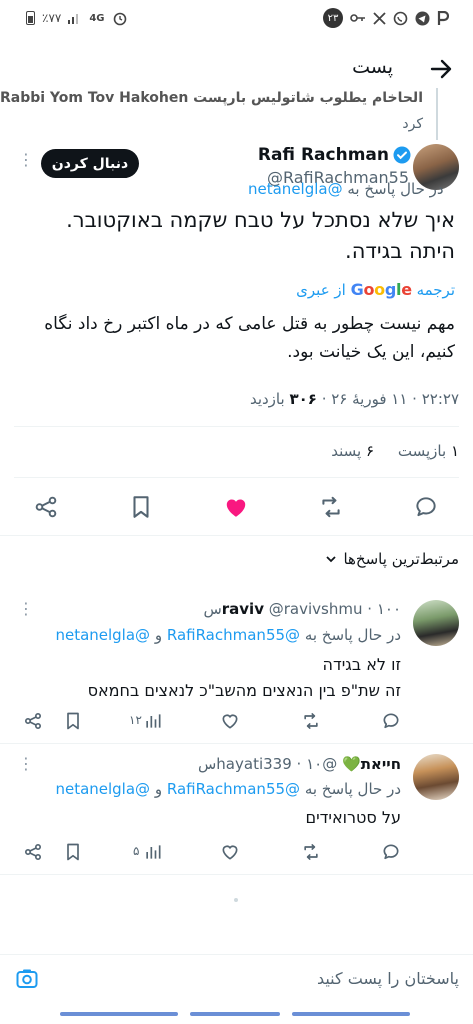  I want to click on parking-icon, so click(443, 17).